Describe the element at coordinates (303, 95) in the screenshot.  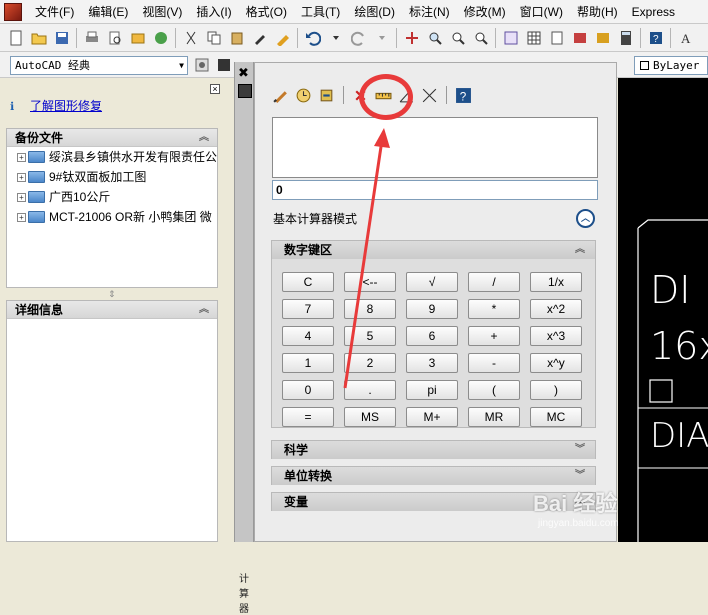
I see `clear-history-icon` at that location.